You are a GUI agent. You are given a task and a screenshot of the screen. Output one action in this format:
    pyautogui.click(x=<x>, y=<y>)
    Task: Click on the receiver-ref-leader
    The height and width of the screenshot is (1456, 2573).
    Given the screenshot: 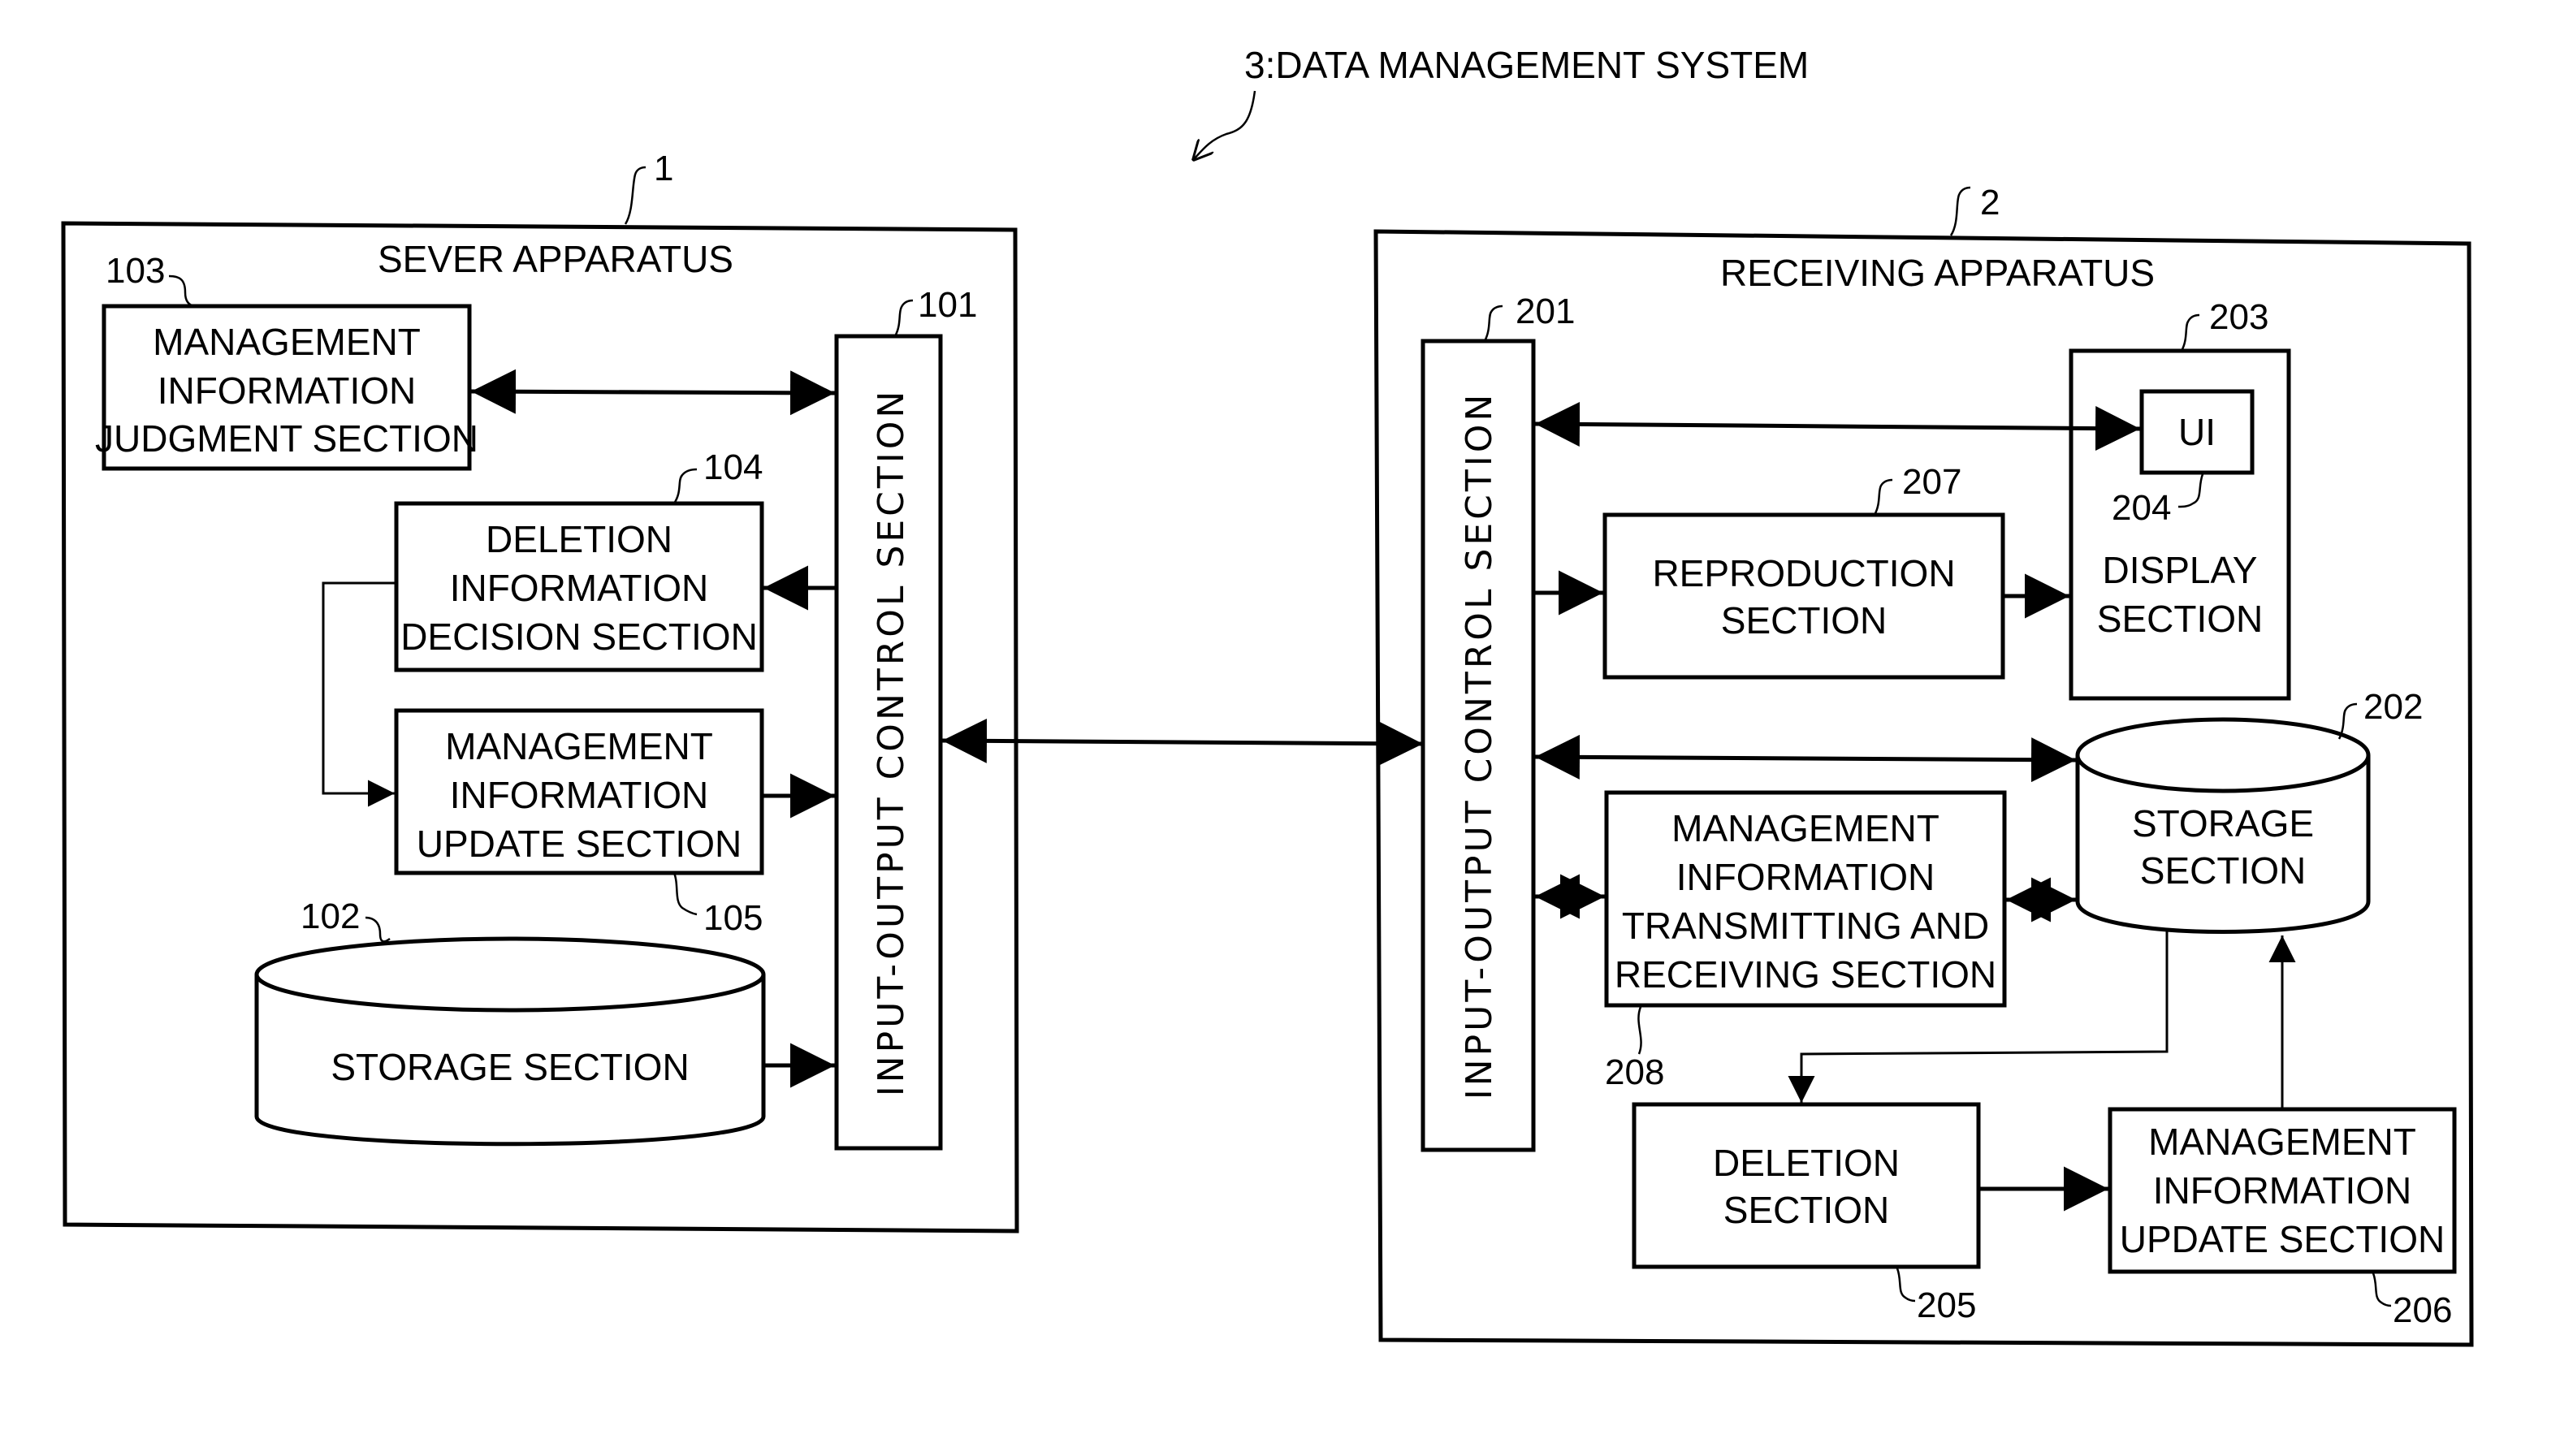 What is the action you would take?
    pyautogui.click(x=1960, y=211)
    